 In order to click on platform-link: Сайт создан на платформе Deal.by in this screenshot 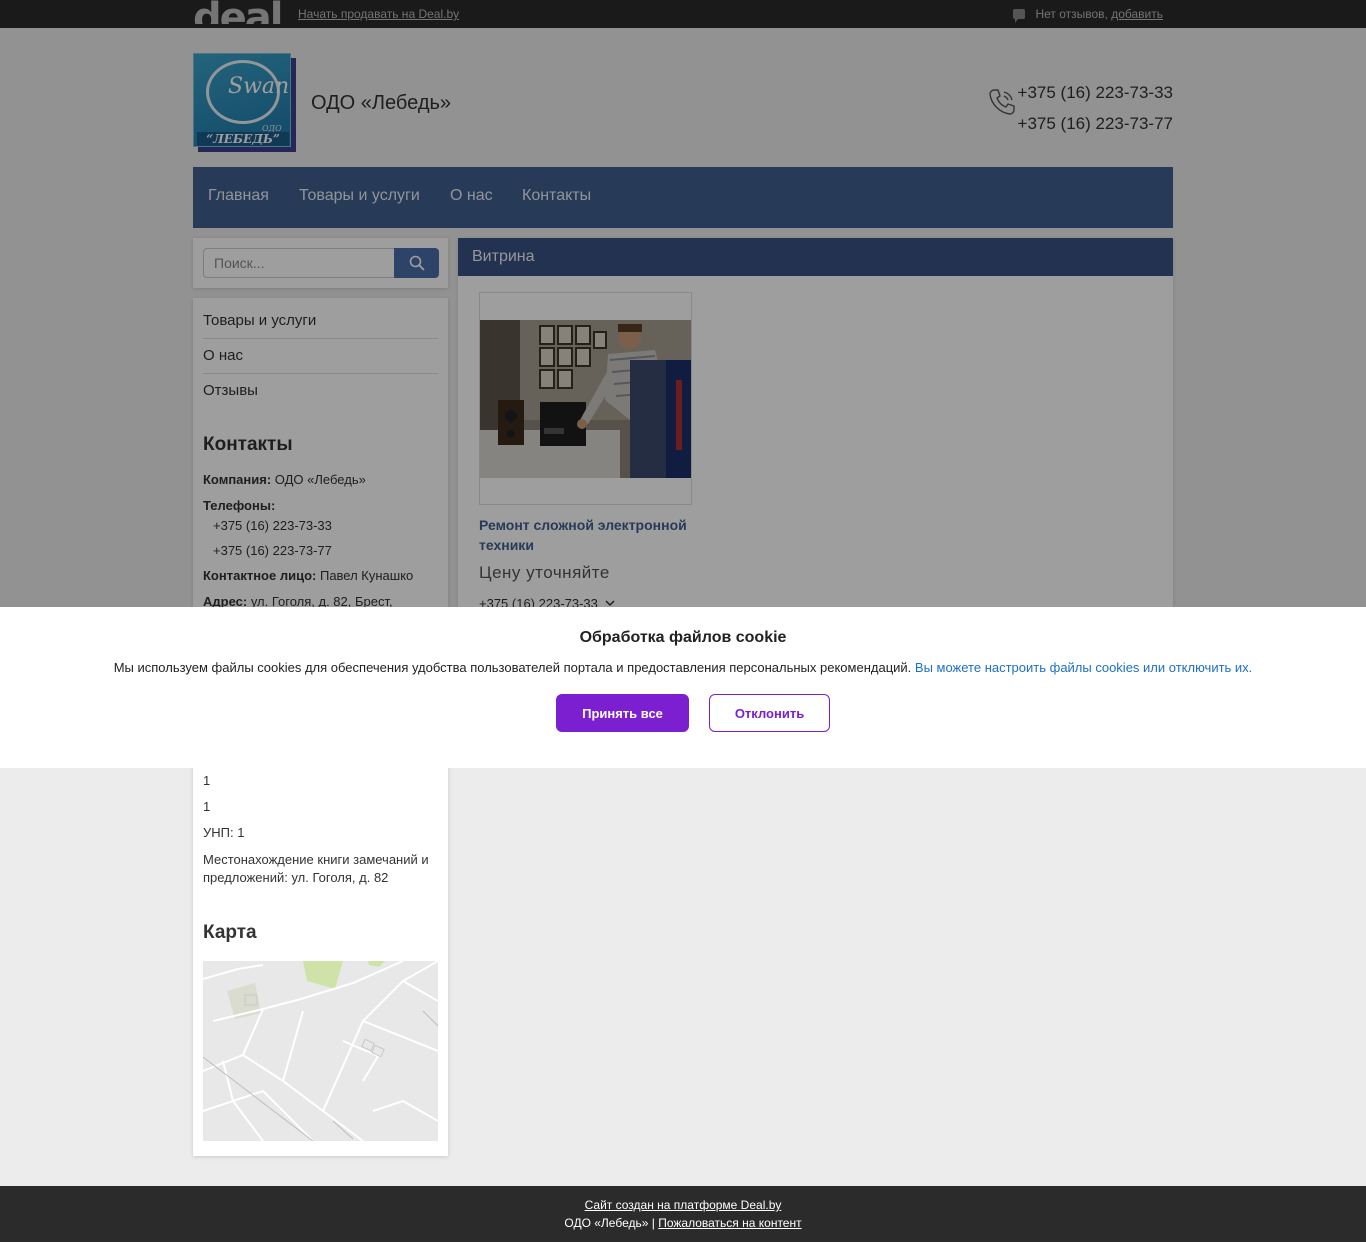, I will do `click(683, 1205)`.